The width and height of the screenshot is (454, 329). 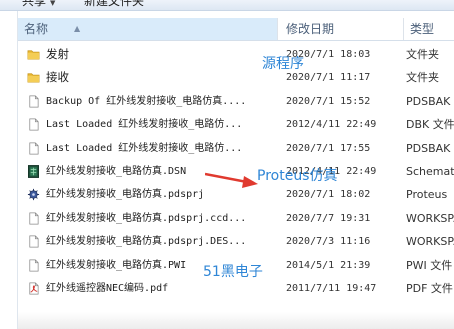 What do you see at coordinates (77, 28) in the screenshot?
I see `sort-ascending-icon: ▲` at bounding box center [77, 28].